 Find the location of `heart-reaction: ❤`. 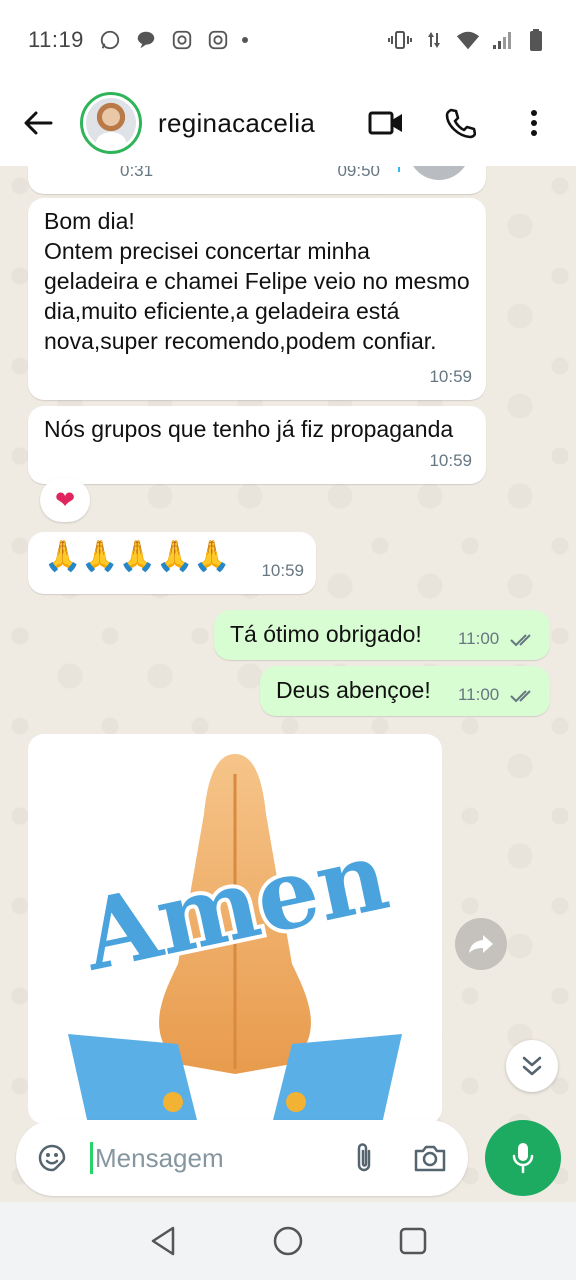

heart-reaction: ❤ is located at coordinates (65, 500).